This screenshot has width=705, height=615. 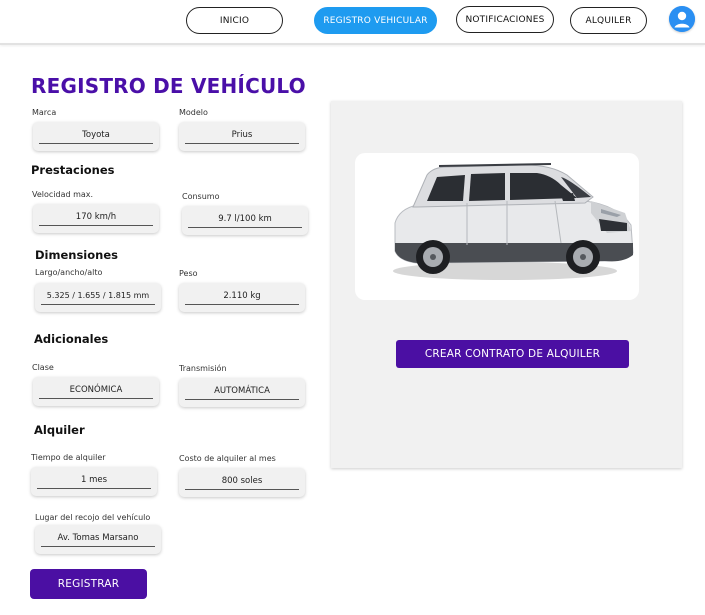 What do you see at coordinates (201, 196) in the screenshot?
I see `consumo-label: Consumo` at bounding box center [201, 196].